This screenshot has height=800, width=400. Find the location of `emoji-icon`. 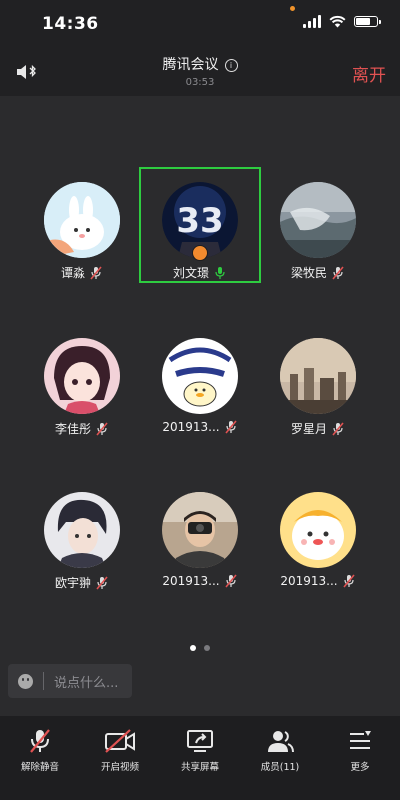

emoji-icon is located at coordinates (25, 681).